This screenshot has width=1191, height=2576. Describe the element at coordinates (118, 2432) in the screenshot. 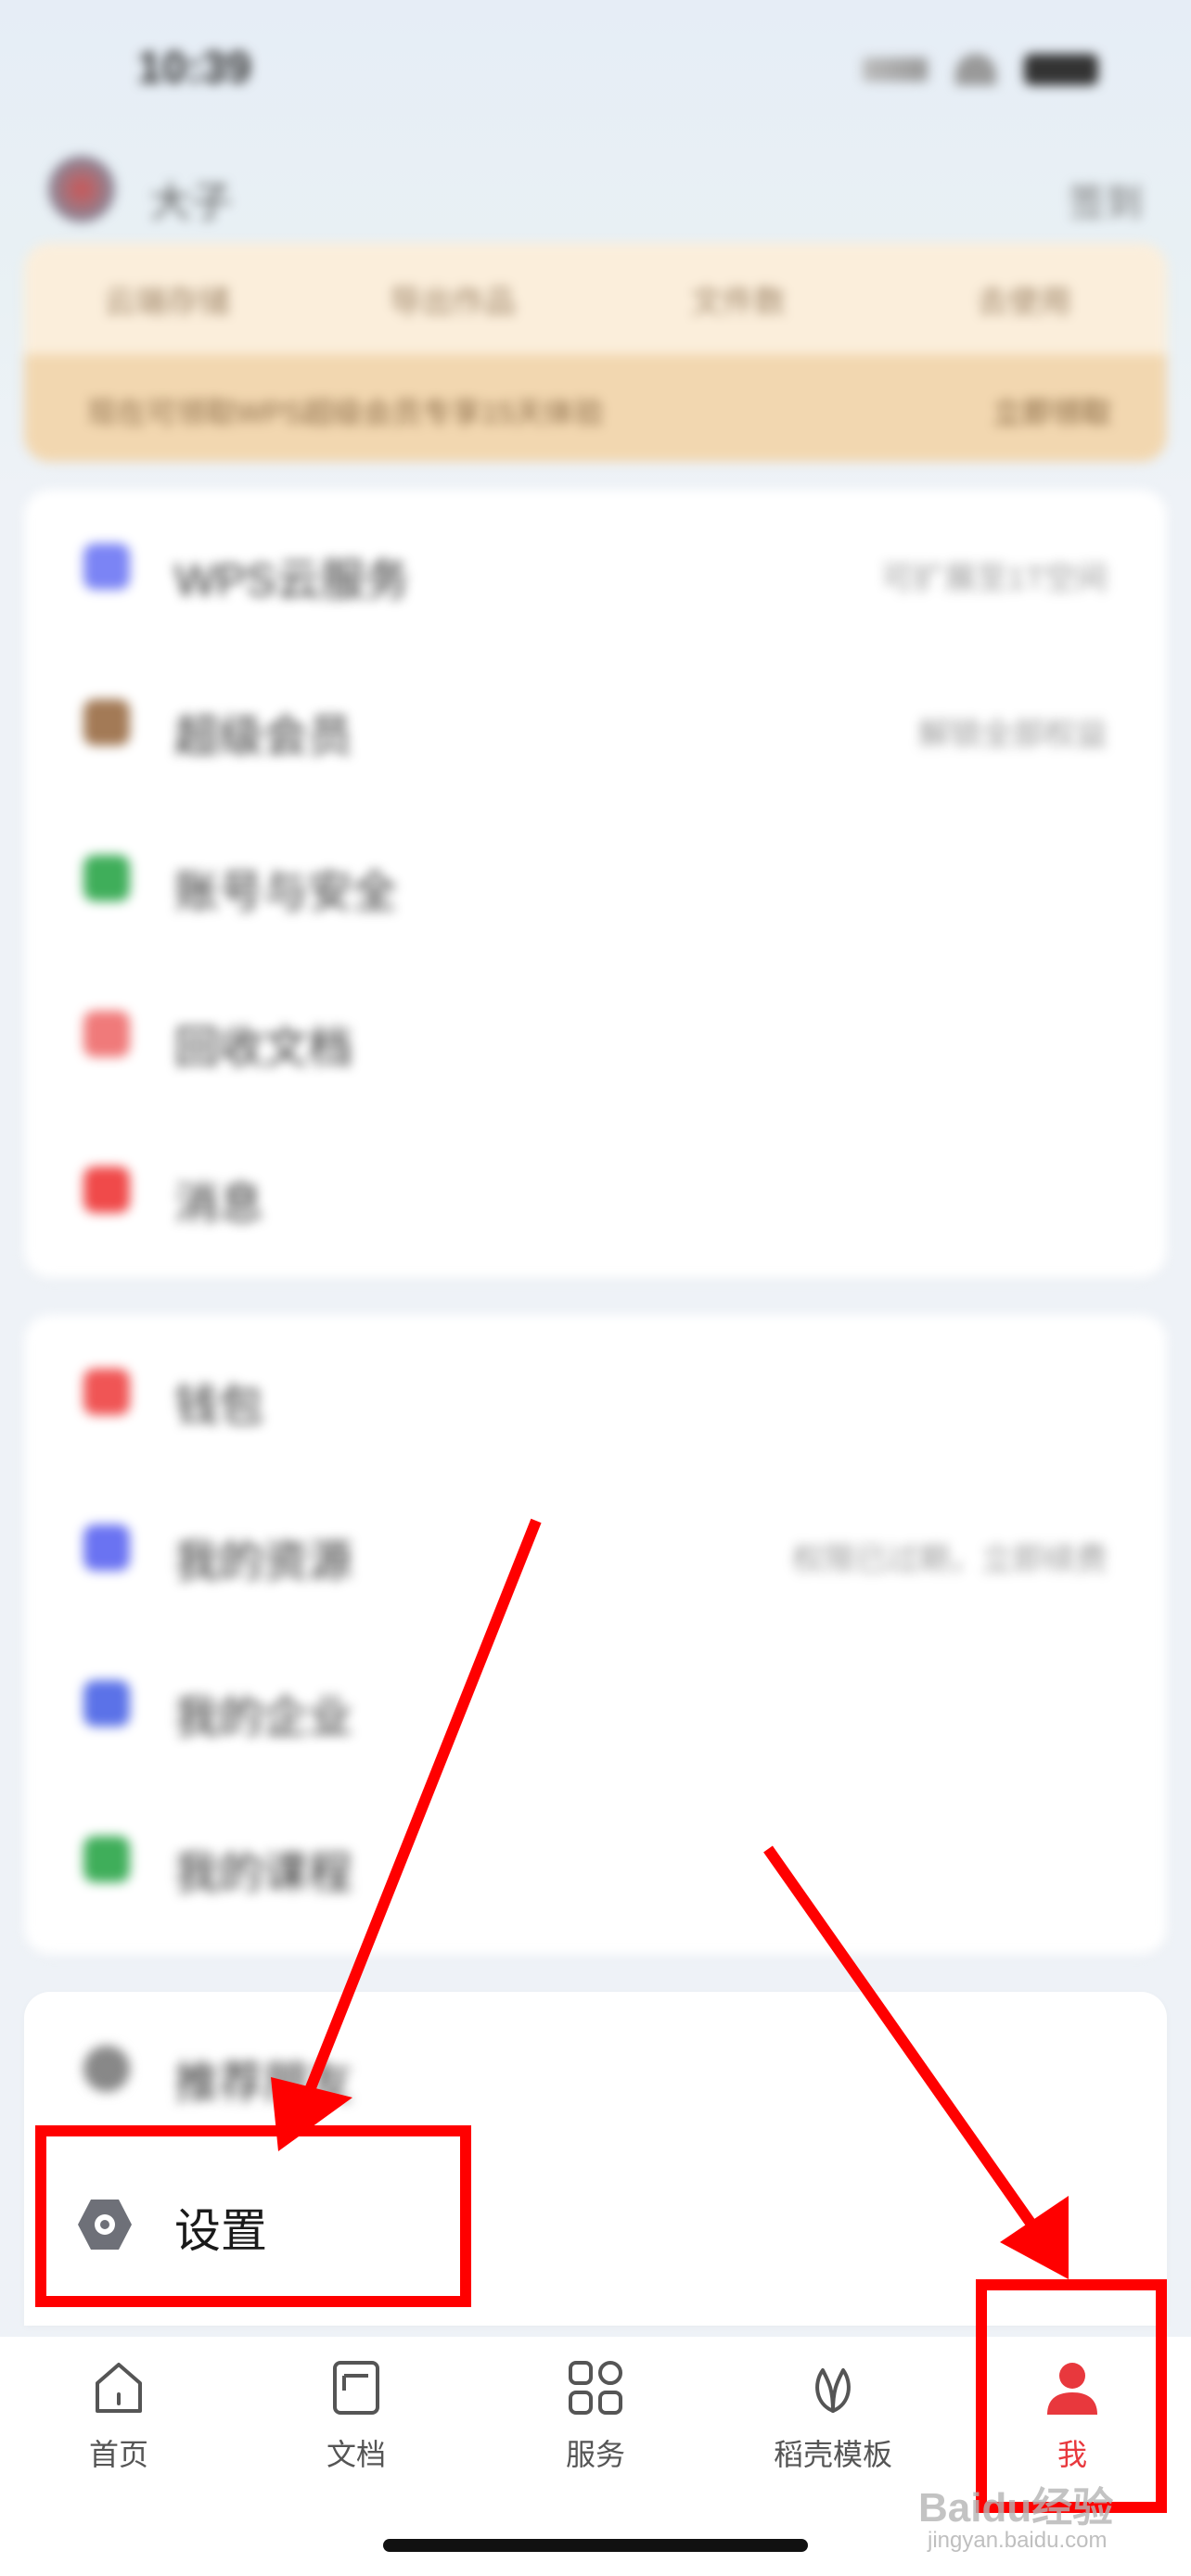

I see `tab-home: 首页` at that location.